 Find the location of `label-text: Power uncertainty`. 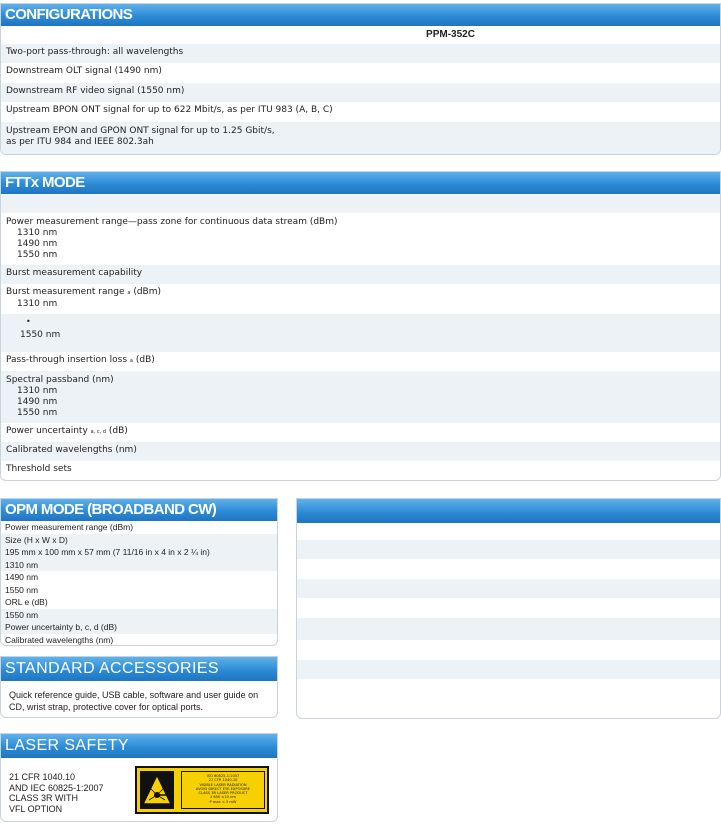

label-text: Power uncertainty is located at coordinates (47, 431).